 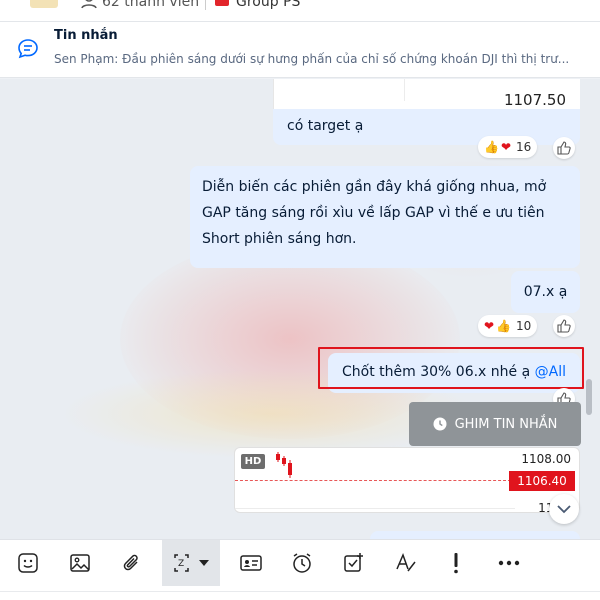 I want to click on members-icon, so click(x=89, y=7).